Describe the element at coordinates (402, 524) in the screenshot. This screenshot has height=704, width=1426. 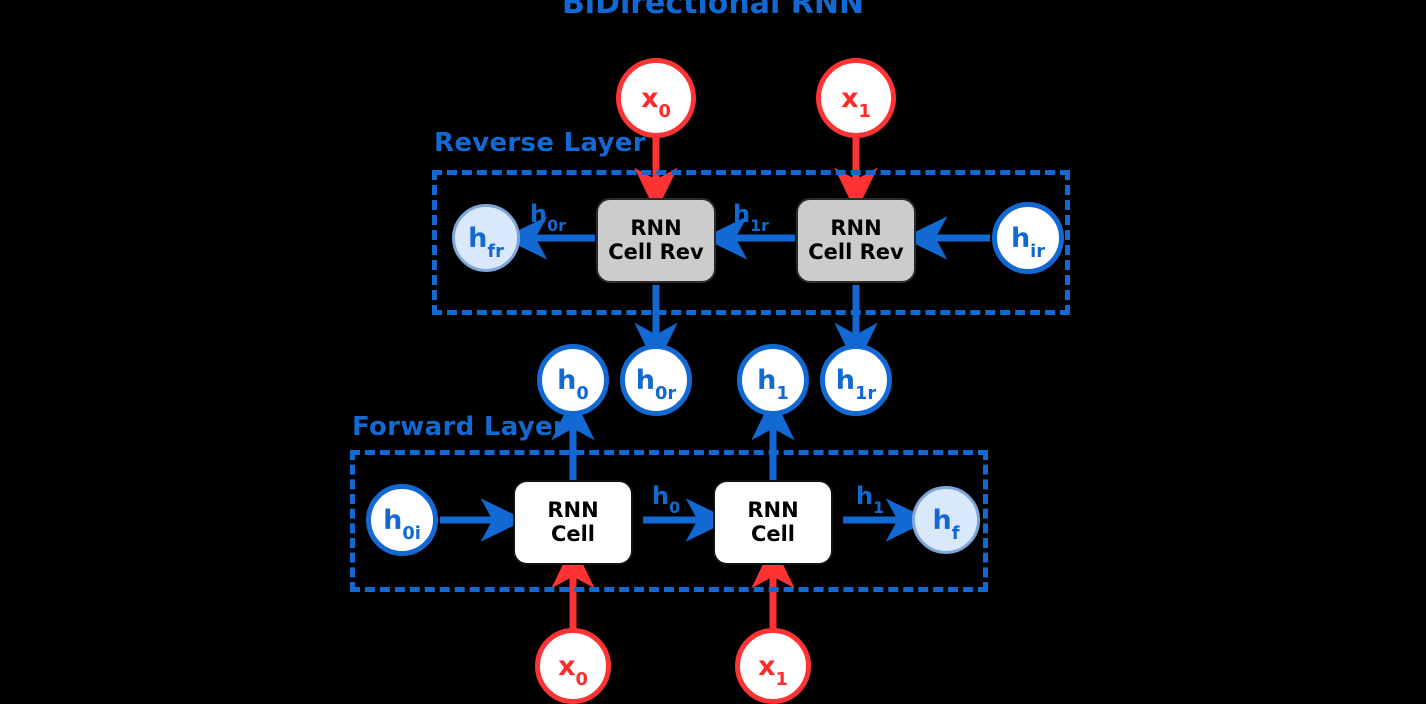
I see `forward-init-state-label: h0i` at that location.